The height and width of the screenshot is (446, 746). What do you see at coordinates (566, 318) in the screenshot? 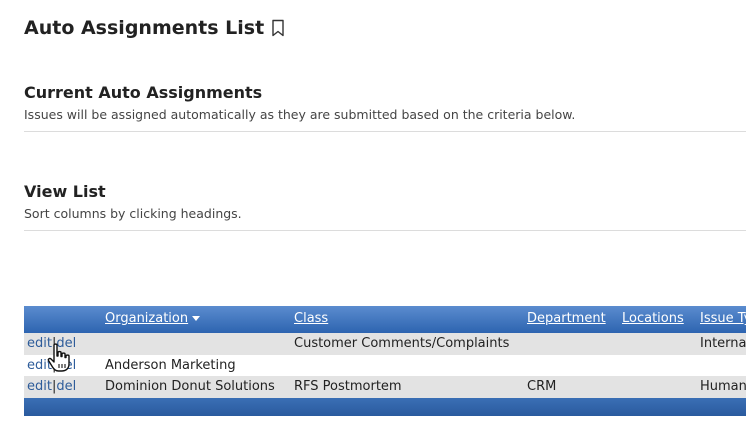
I see `column-header-department: Department` at bounding box center [566, 318].